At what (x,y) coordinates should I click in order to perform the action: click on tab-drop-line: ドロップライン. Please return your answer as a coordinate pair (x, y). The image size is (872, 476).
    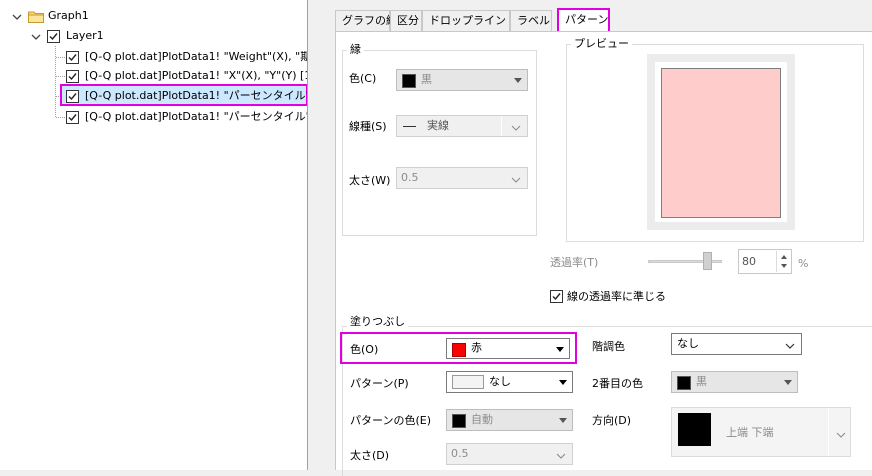
    Looking at the image, I should click on (466, 21).